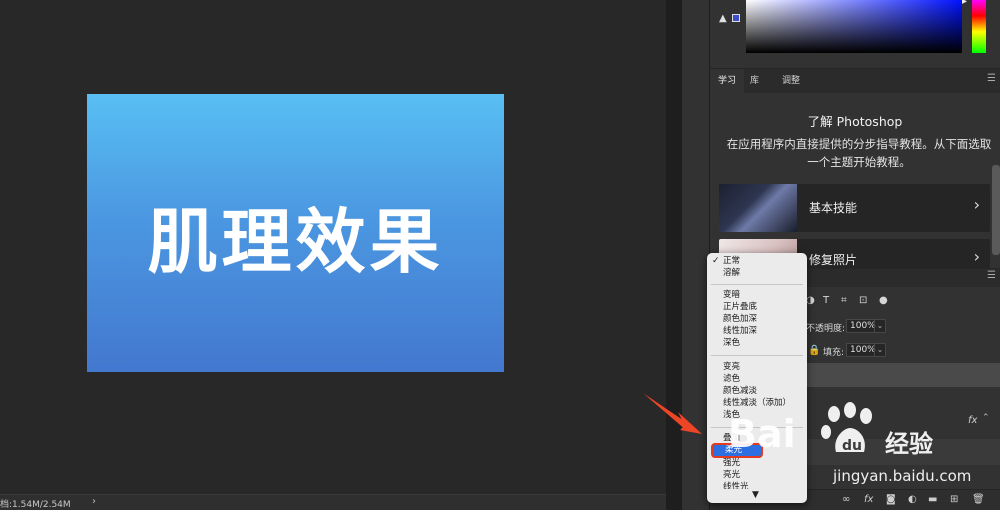  What do you see at coordinates (826, 300) in the screenshot?
I see `type-icon: T` at bounding box center [826, 300].